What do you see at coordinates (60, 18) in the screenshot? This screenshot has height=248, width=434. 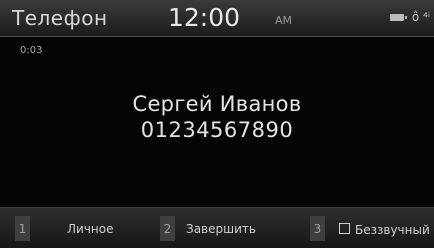 I see `app-title: Телефон` at bounding box center [60, 18].